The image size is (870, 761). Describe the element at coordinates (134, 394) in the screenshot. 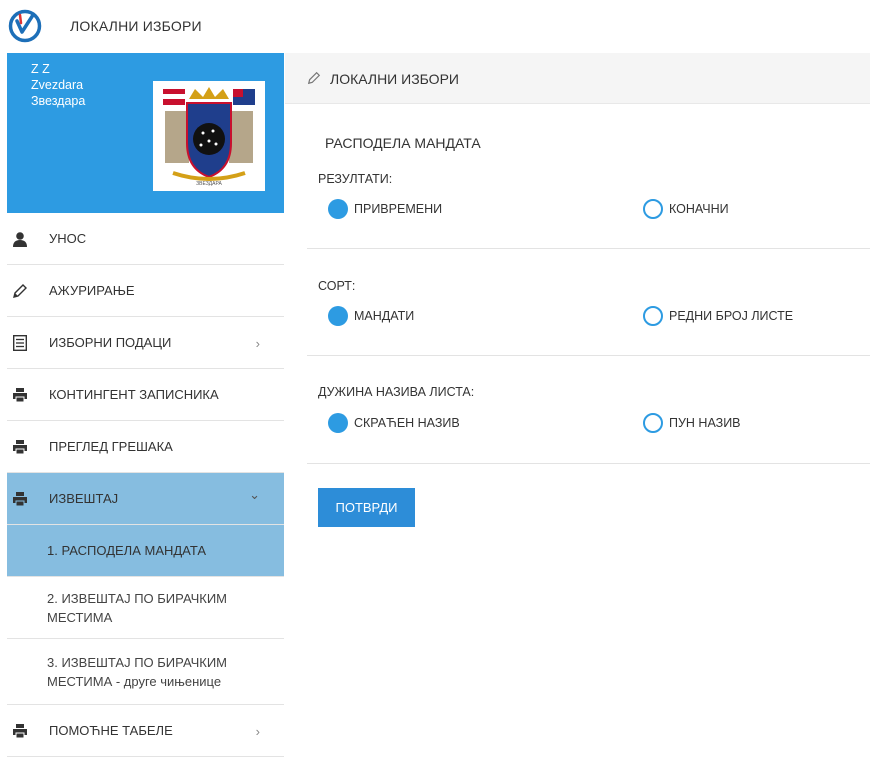

I see `sidebar-item-label: КОНТИНГЕНТ ЗАПИСНИКА` at that location.